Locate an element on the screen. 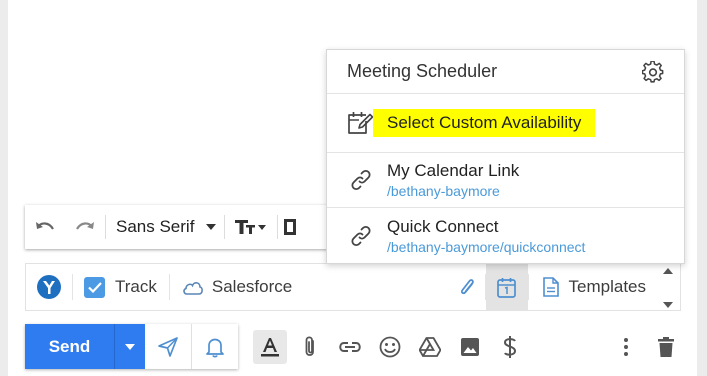  my-calendar-link-item: My Calendar Link /bethany-baymore is located at coordinates (505, 180).